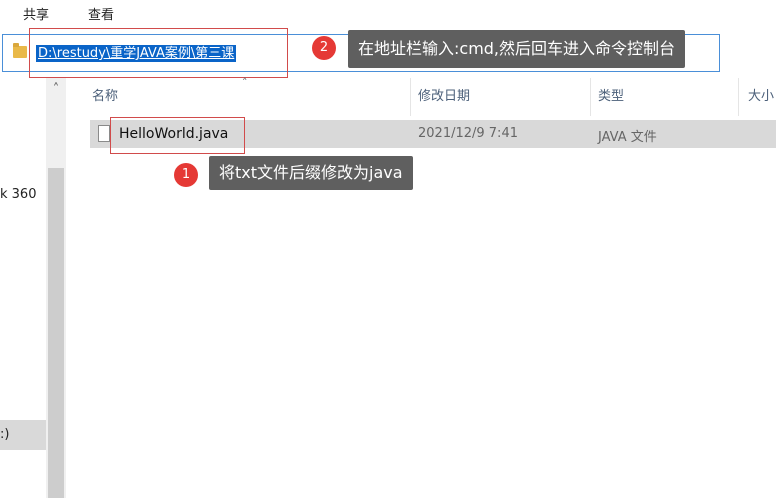 This screenshot has width=776, height=498. I want to click on file-icon, so click(104, 133).